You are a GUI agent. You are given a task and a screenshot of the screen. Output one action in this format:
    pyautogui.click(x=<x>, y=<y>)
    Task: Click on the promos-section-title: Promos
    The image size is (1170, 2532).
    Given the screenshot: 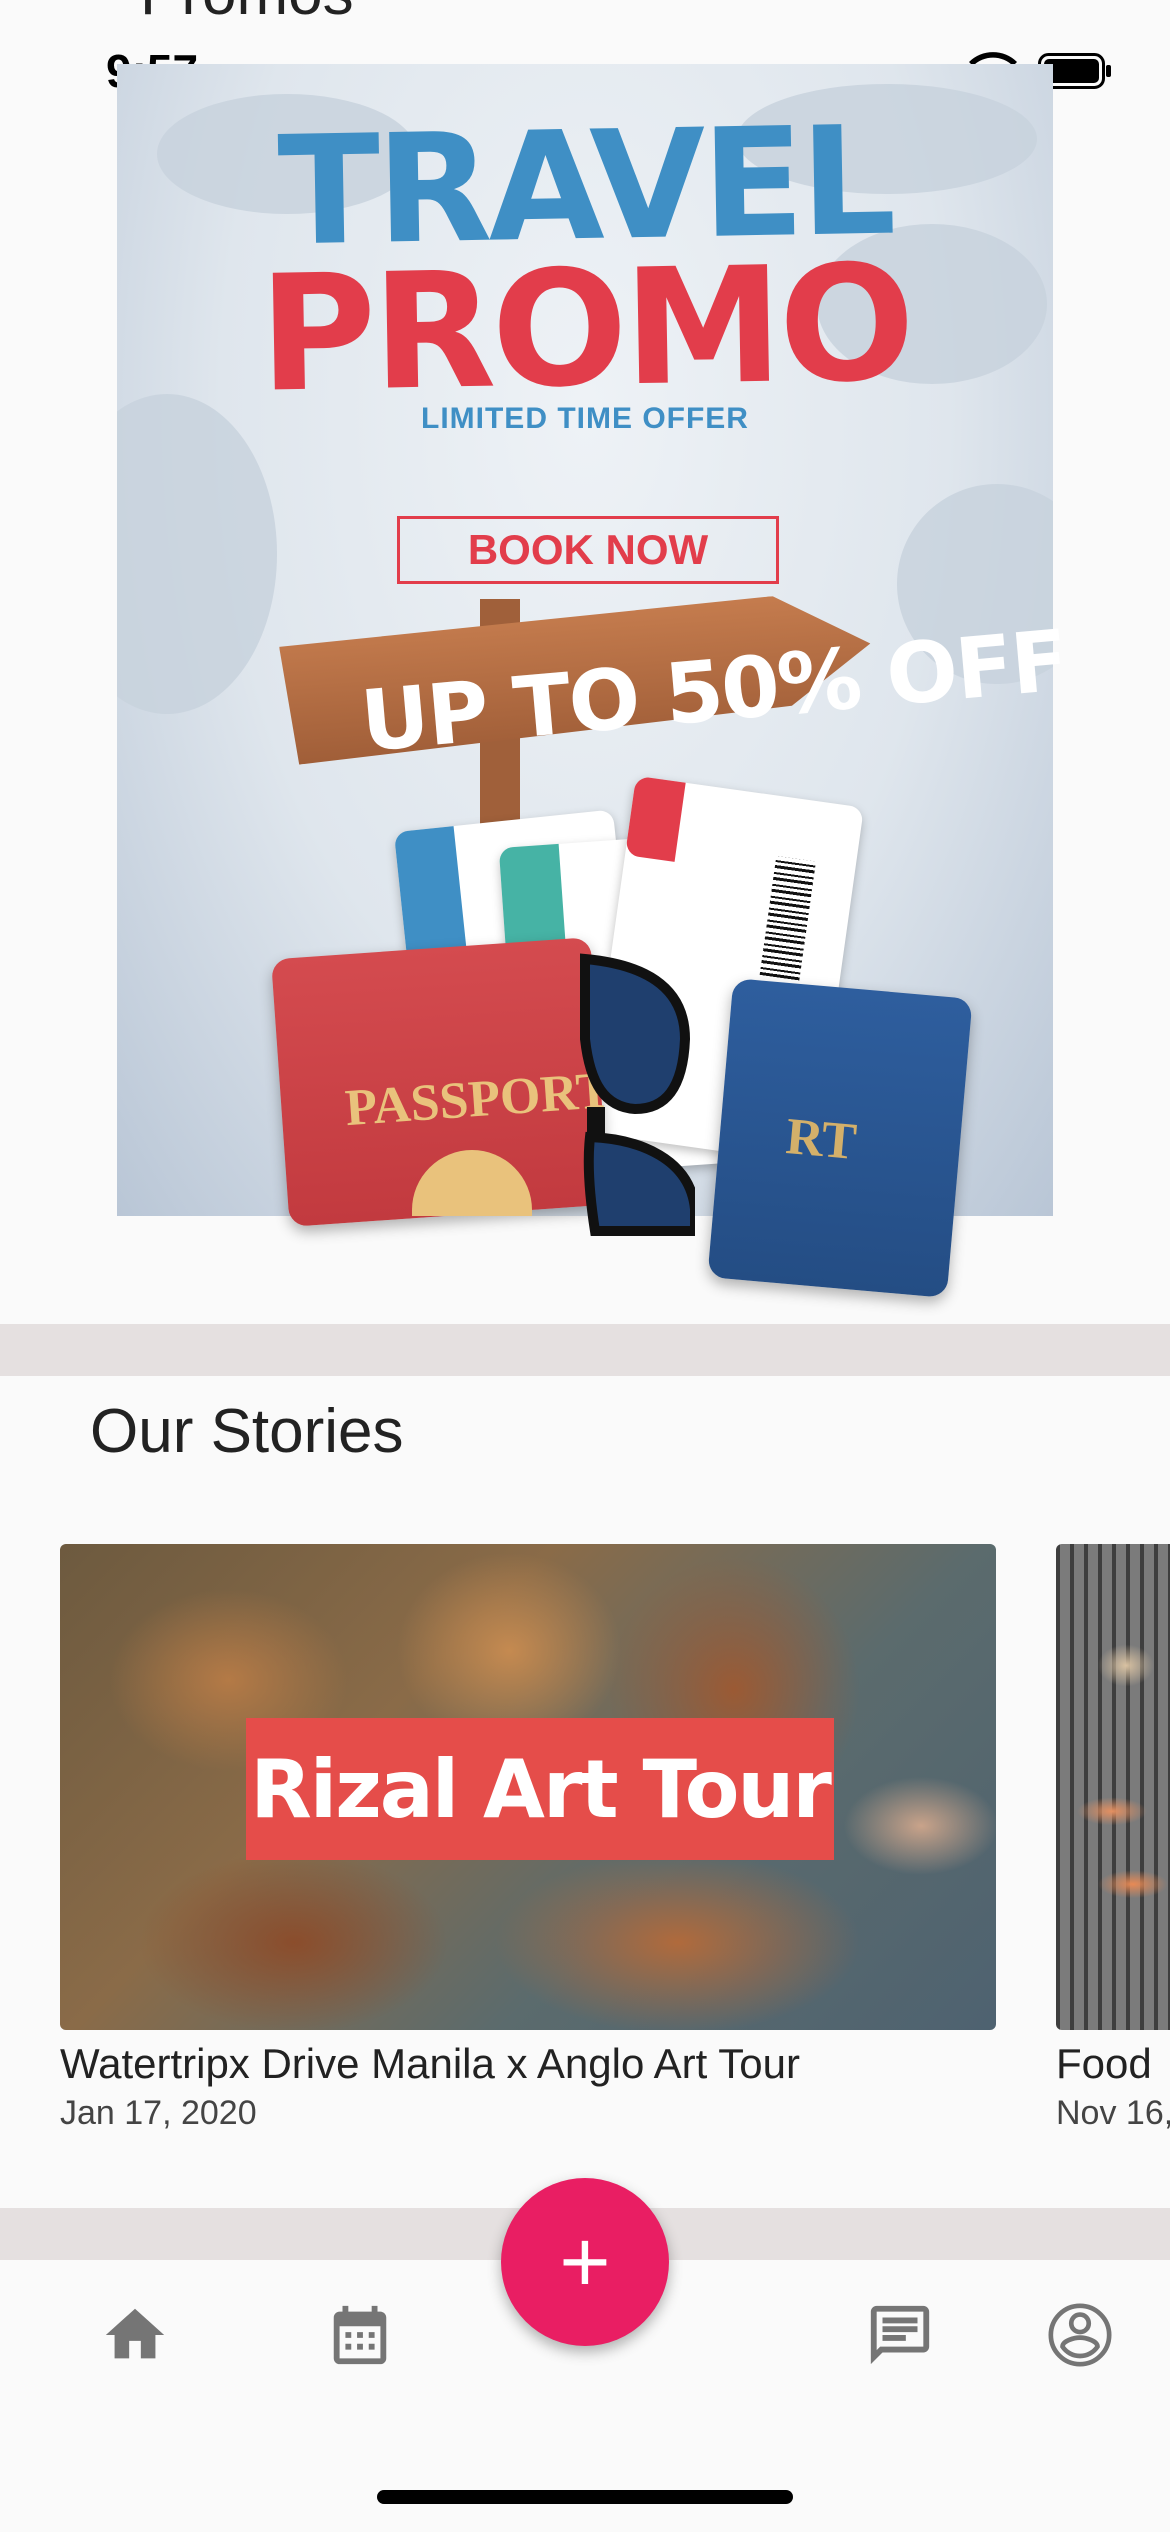 What is the action you would take?
    pyautogui.click(x=247, y=14)
    